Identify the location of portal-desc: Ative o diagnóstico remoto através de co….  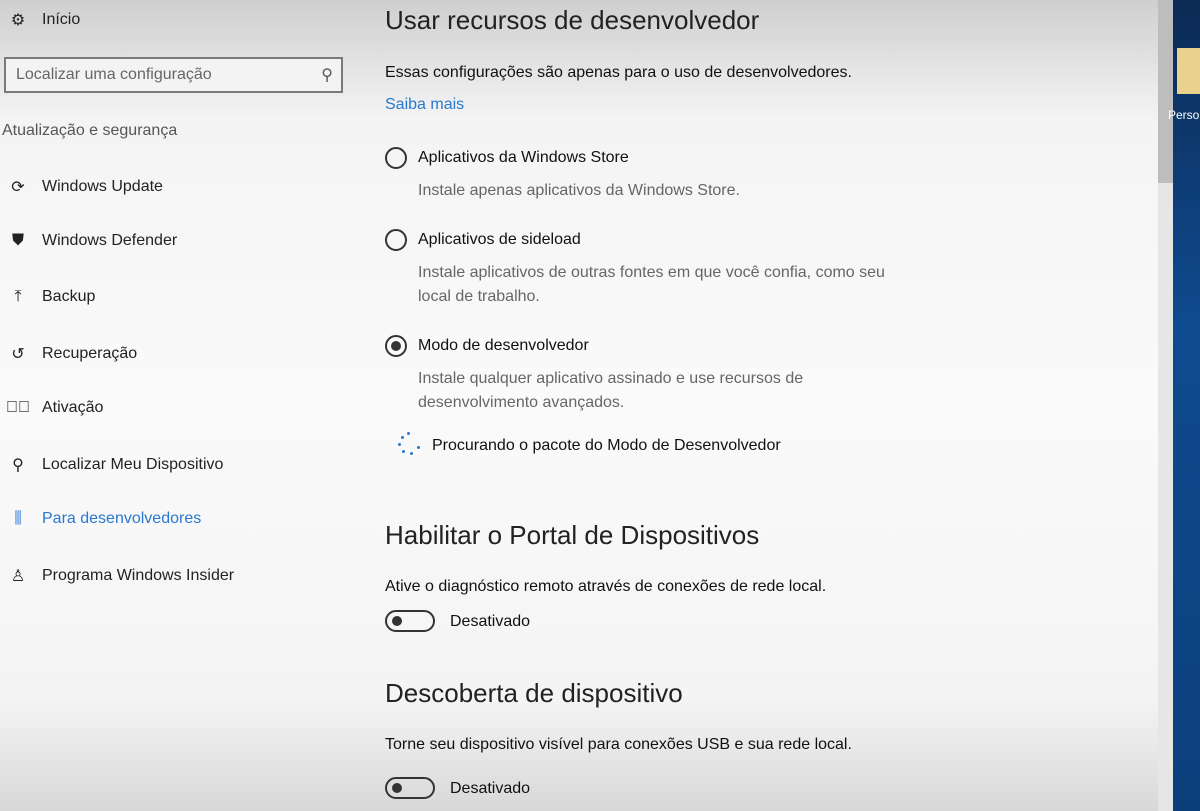
(606, 586).